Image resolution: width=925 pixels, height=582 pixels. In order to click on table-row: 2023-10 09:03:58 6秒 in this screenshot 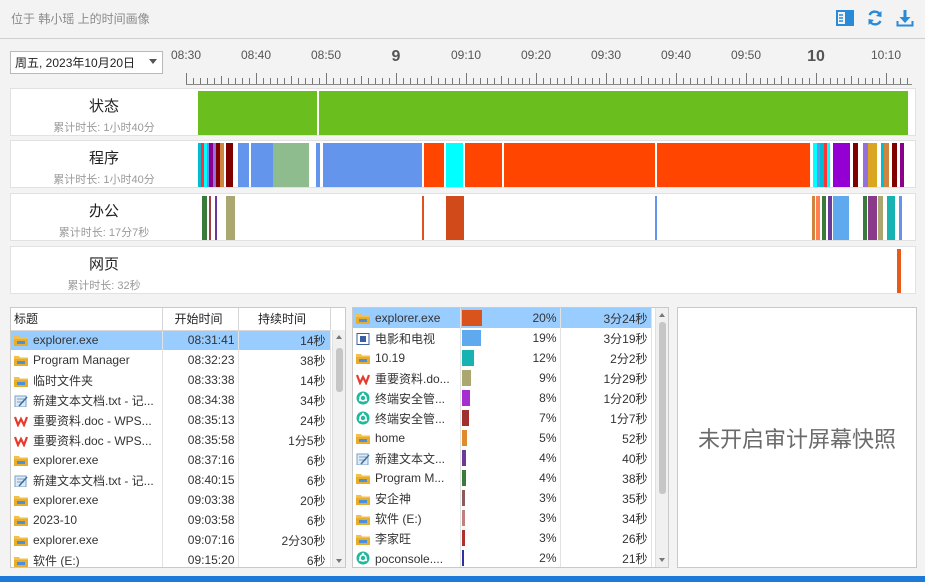, I will do `click(171, 520)`.